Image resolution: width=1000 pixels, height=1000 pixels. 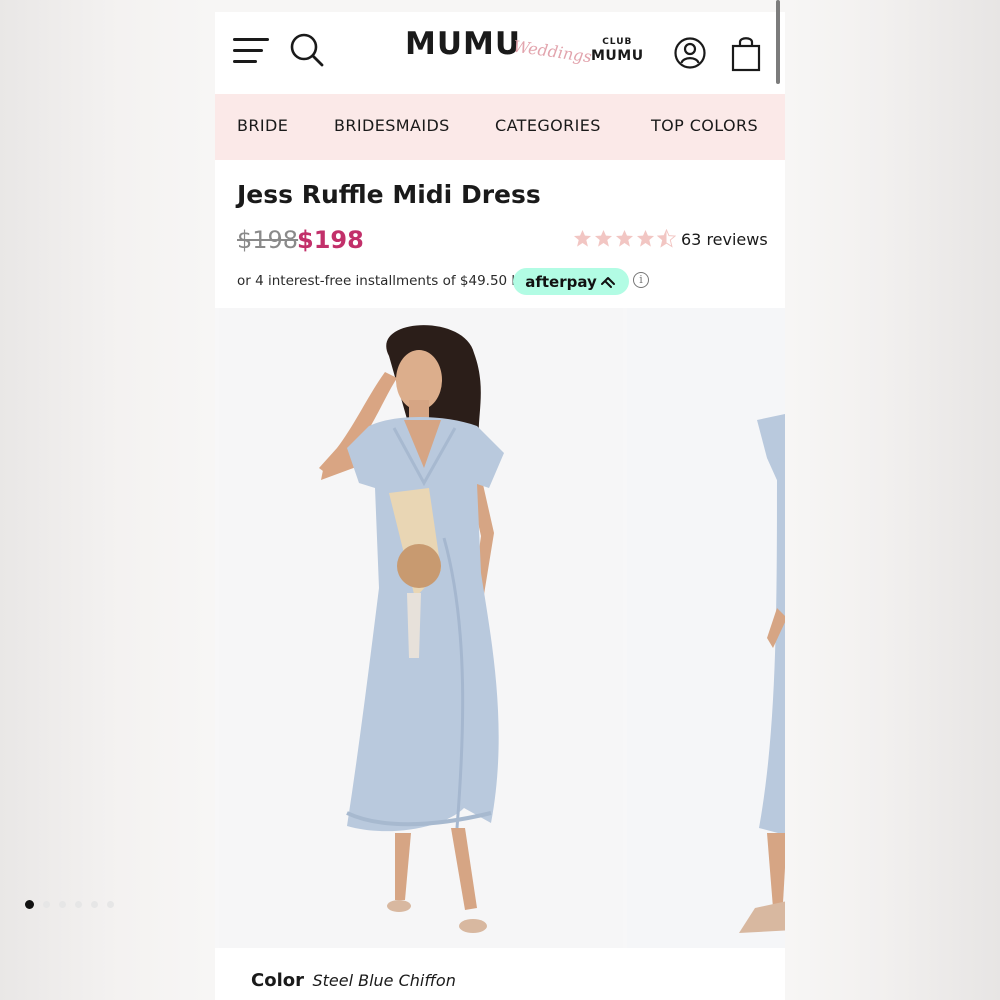 I want to click on color-value: Steel Blue Chiffon, so click(x=384, y=980).